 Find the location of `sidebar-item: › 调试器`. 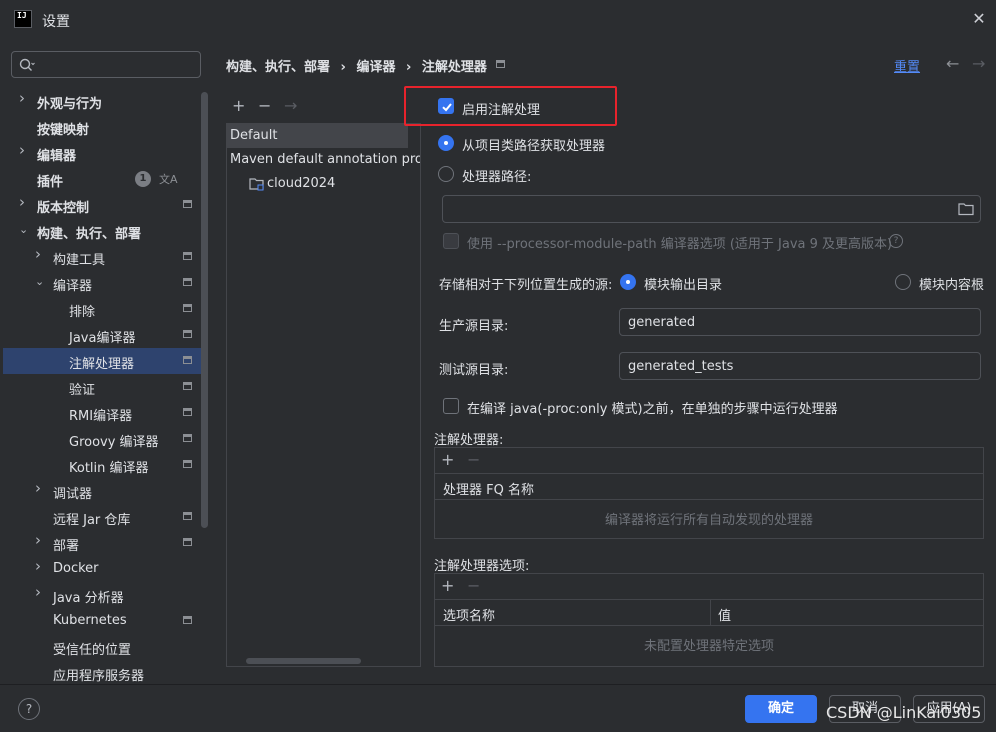

sidebar-item: › 调试器 is located at coordinates (105, 491).